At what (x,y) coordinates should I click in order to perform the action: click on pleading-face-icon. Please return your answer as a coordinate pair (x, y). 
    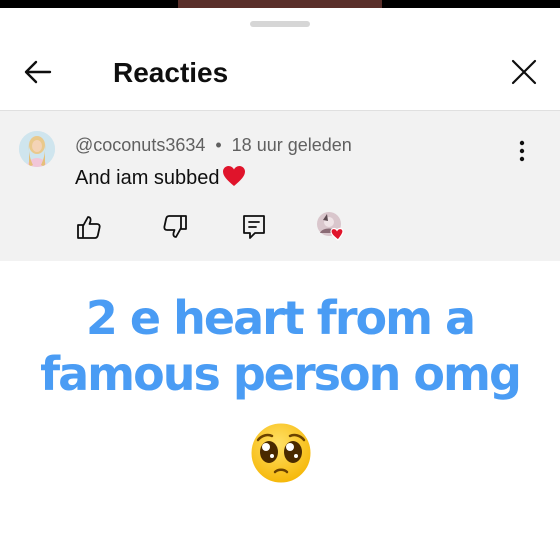
    Looking at the image, I should click on (281, 453).